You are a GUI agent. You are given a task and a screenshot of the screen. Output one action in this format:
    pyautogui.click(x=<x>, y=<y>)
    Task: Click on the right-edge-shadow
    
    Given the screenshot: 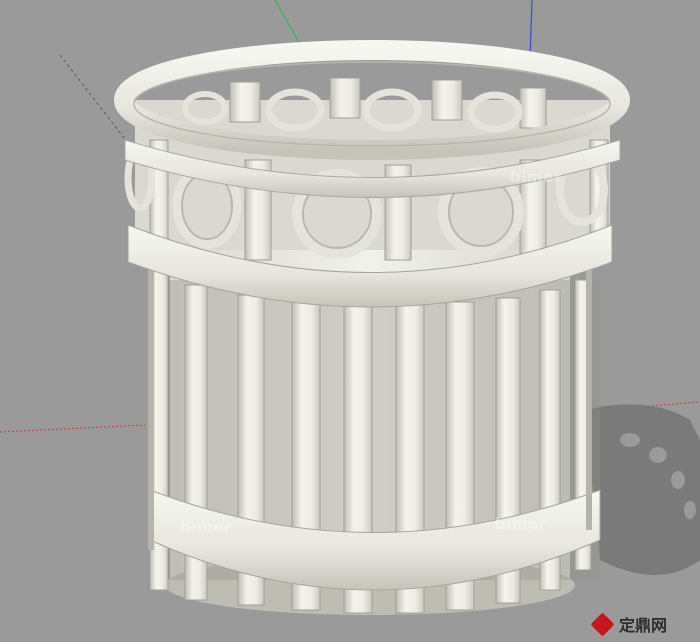 What is the action you would take?
    pyautogui.click(x=589, y=400)
    